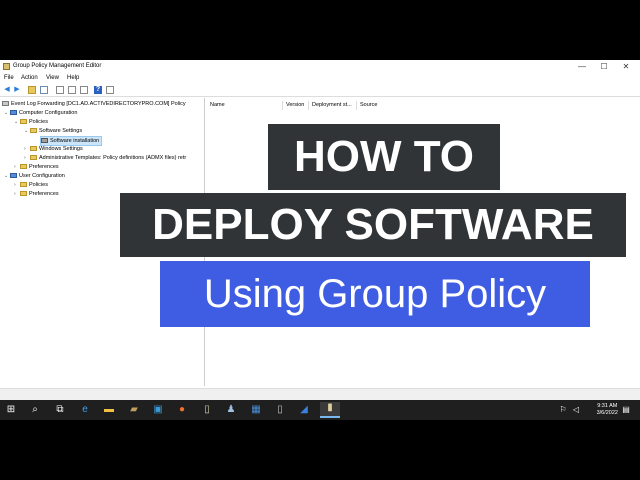 The width and height of the screenshot is (640, 480). I want to click on policy-icon, so click(5, 104).